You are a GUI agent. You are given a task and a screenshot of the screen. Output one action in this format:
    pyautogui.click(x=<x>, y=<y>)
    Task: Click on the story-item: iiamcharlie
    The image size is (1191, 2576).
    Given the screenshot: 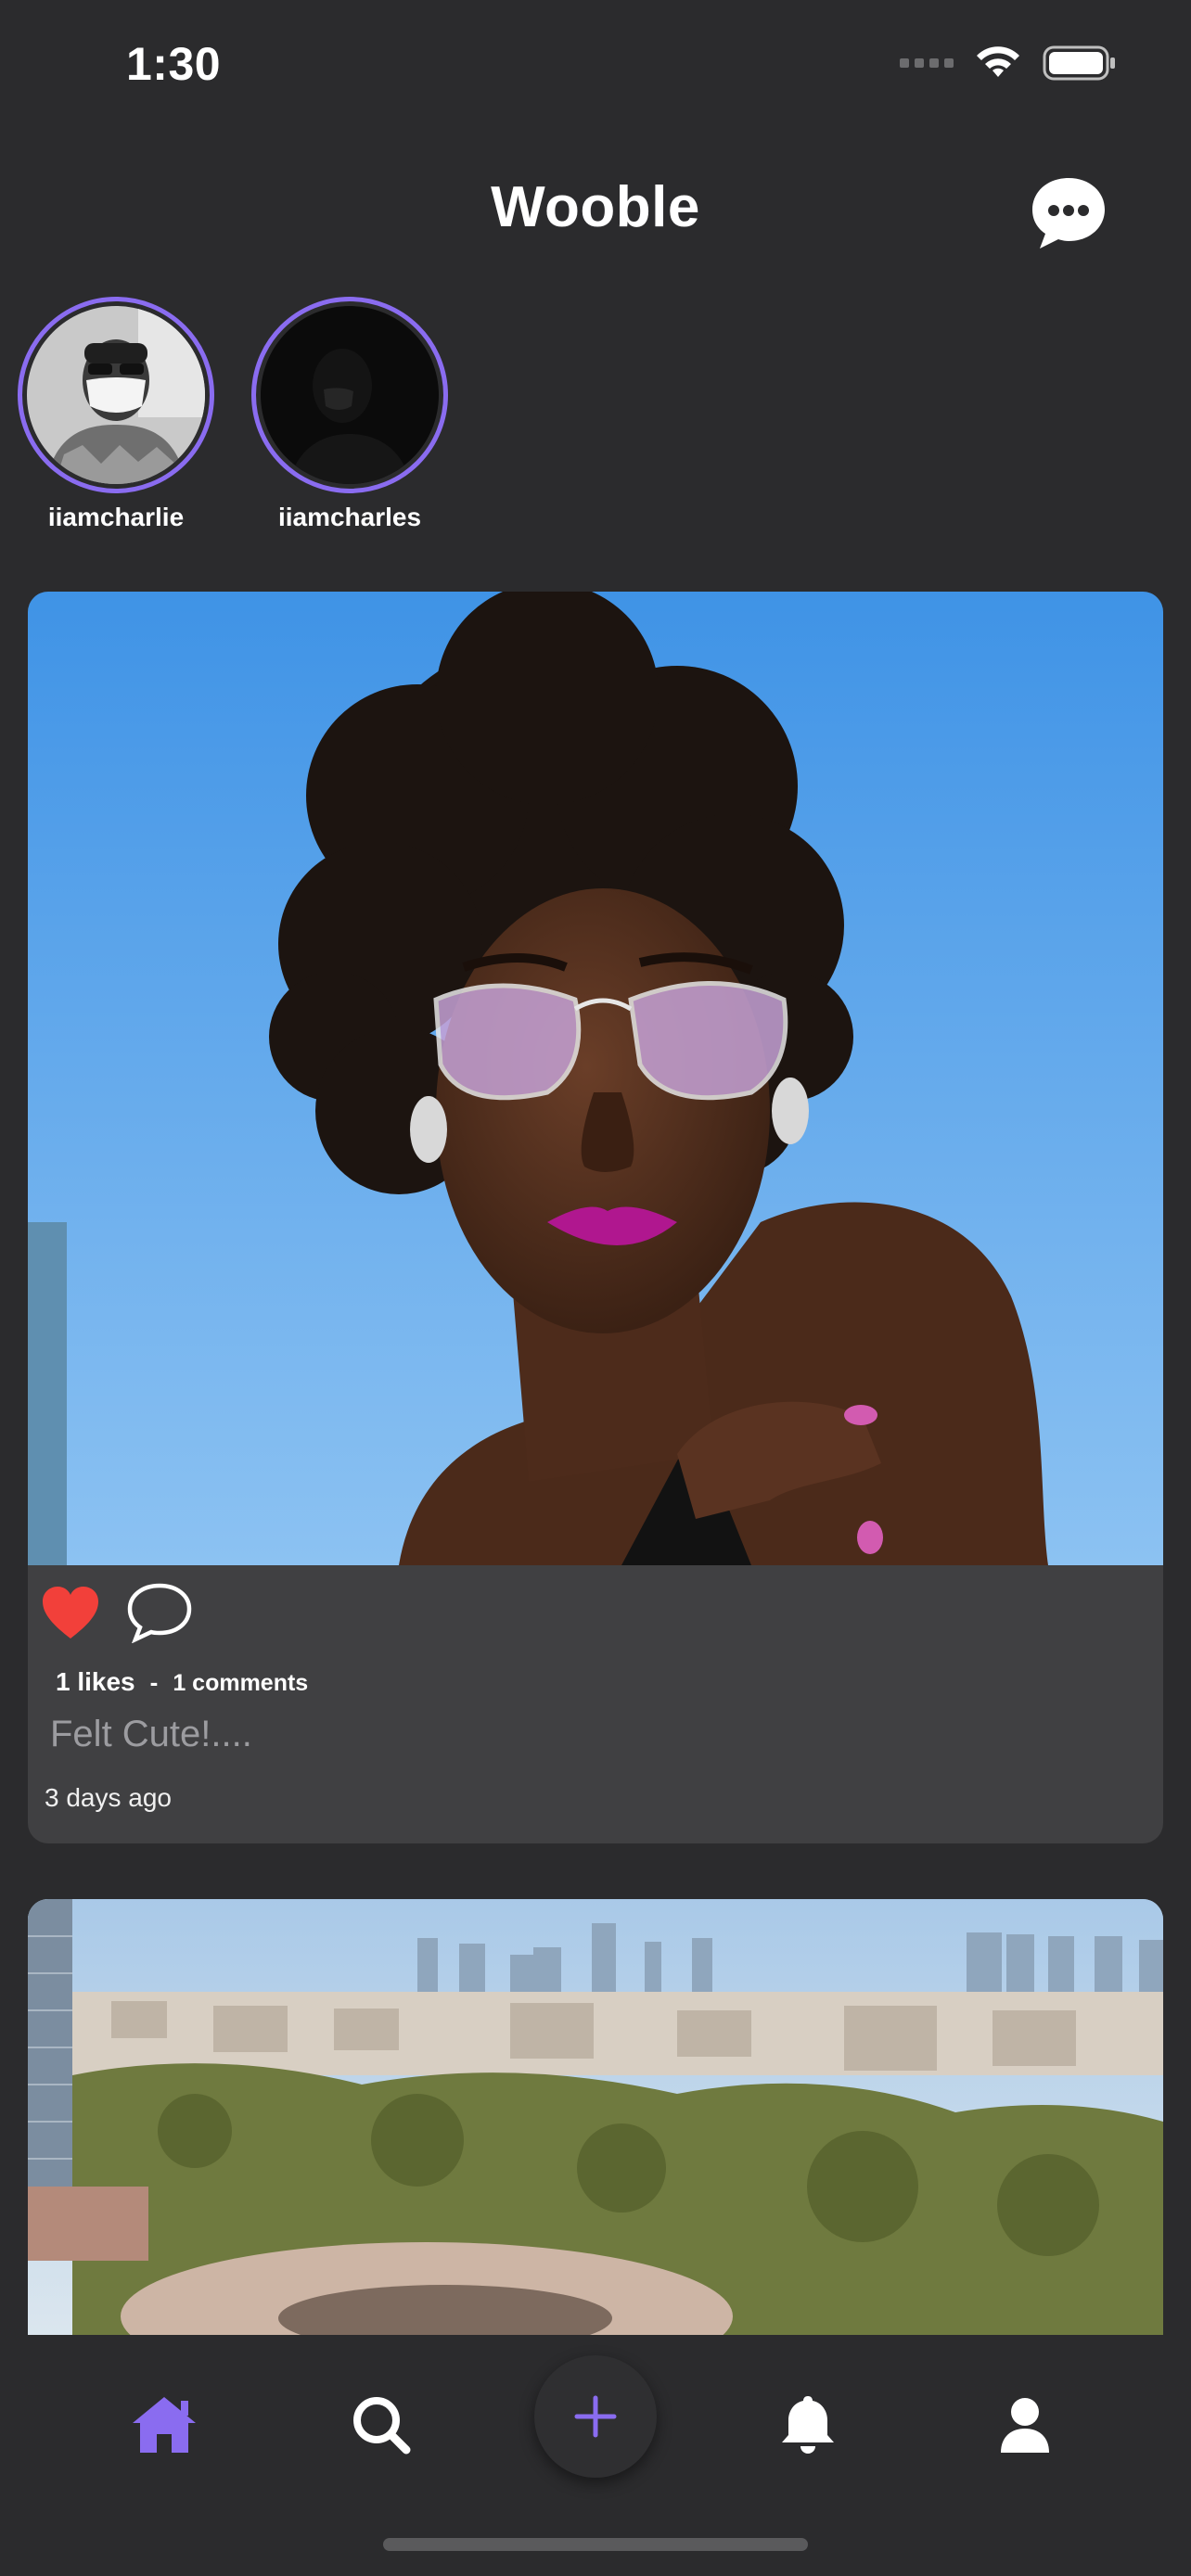 What is the action you would take?
    pyautogui.click(x=116, y=415)
    